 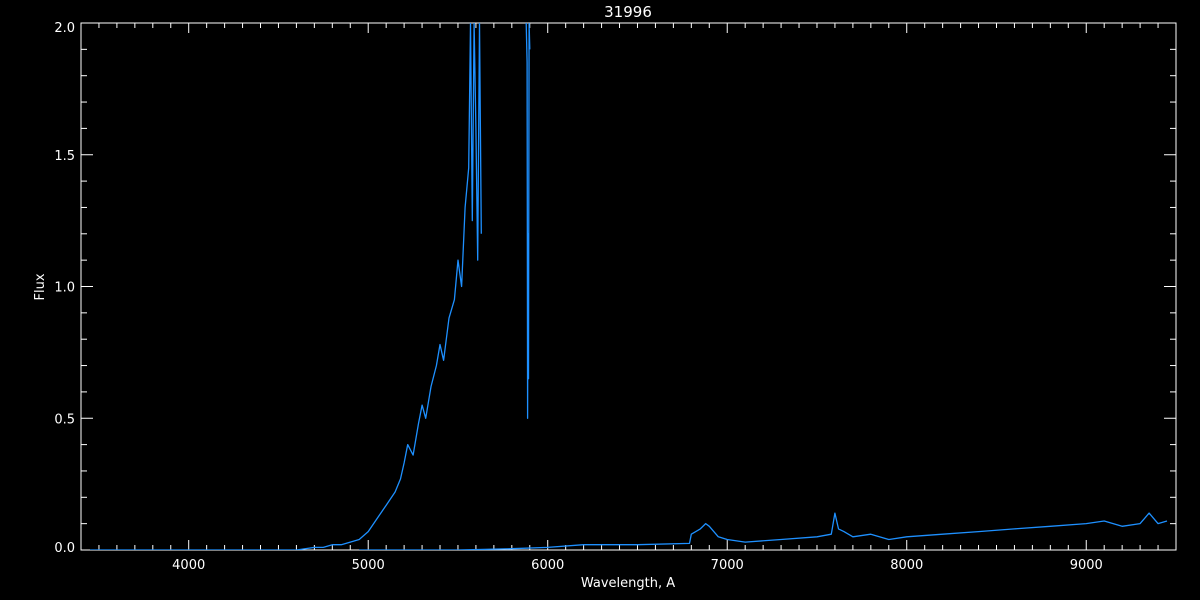 I want to click on series-line-red-arm, so click(x=763, y=531).